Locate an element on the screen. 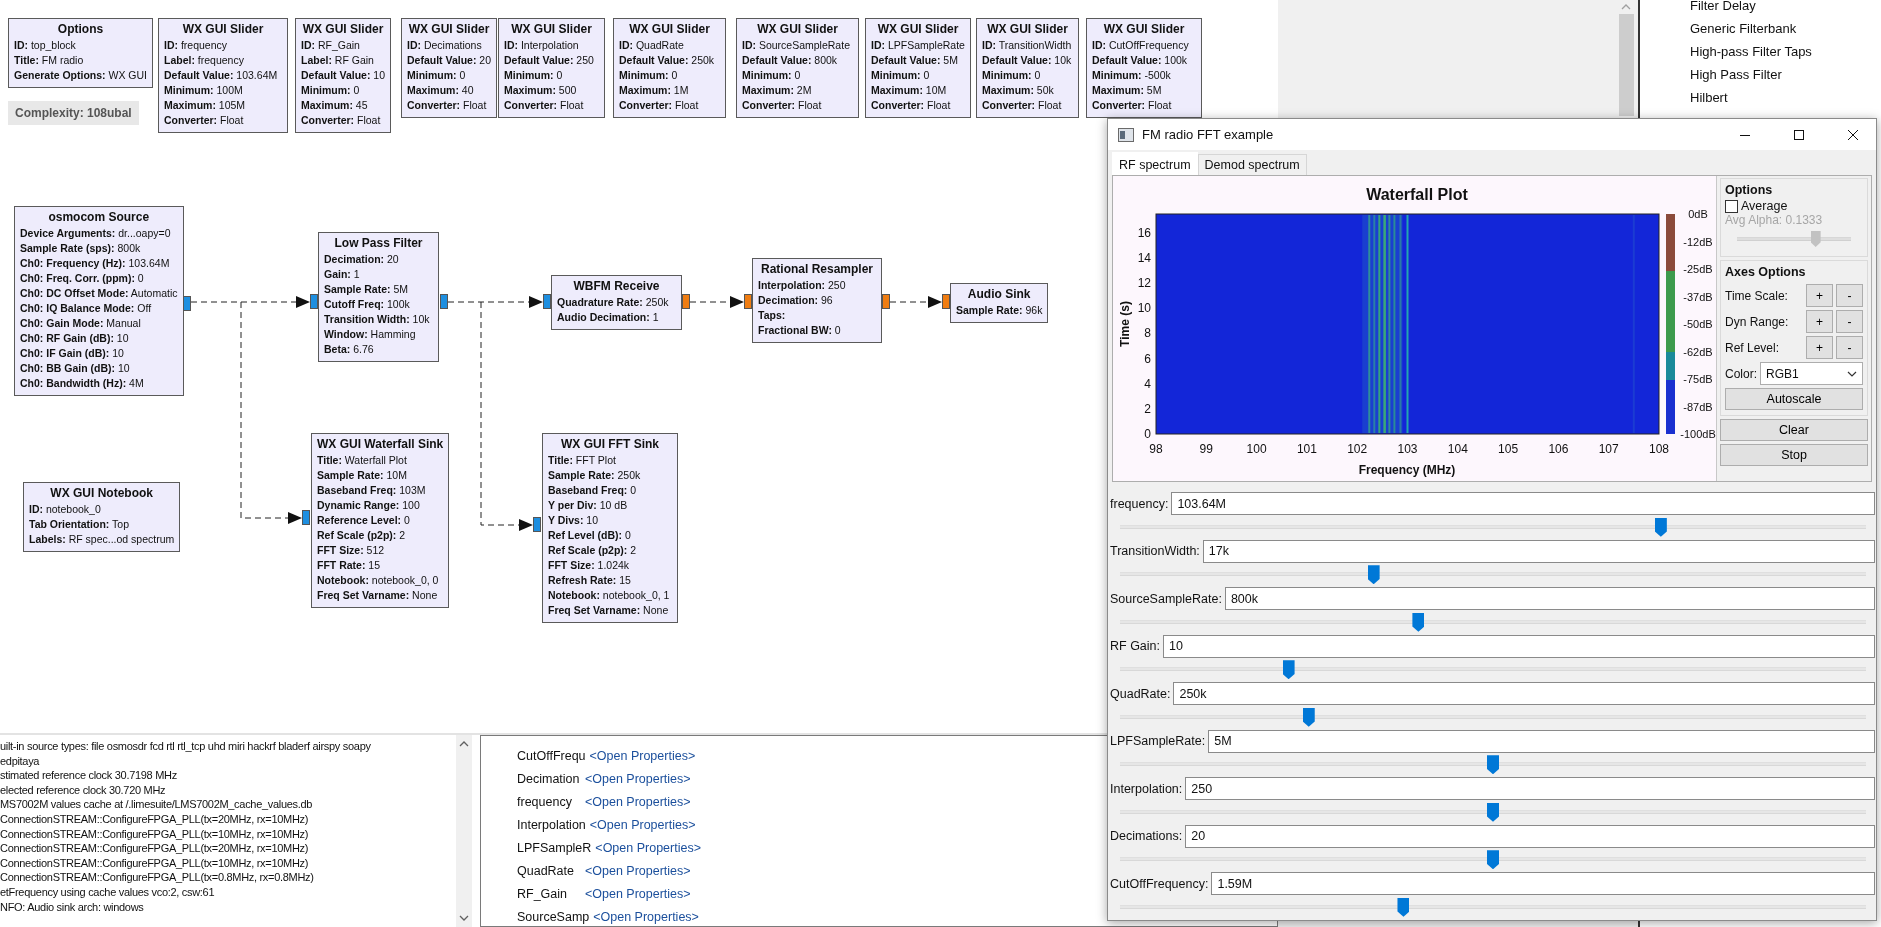 Image resolution: width=1881 pixels, height=927 pixels. autoscale-button: Autoscale is located at coordinates (1794, 399).